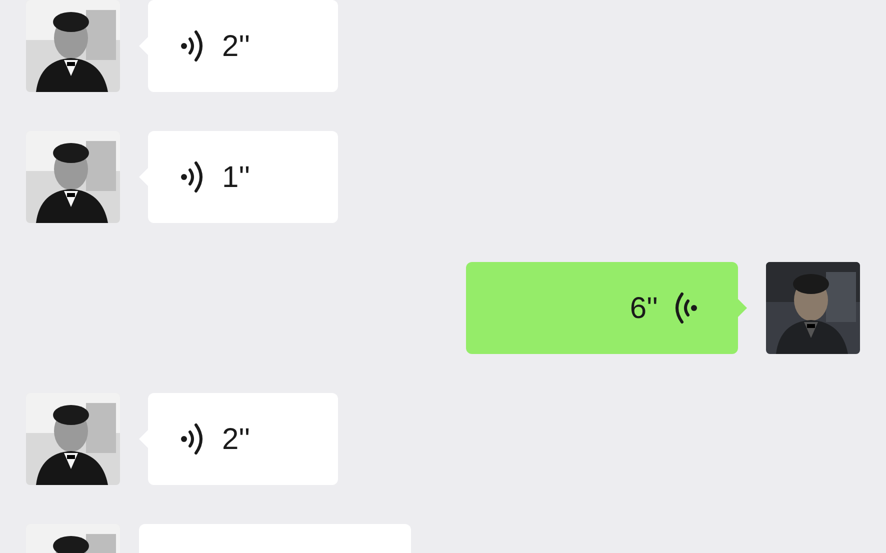  Describe the element at coordinates (742, 308) in the screenshot. I see `bubble-tail` at that location.